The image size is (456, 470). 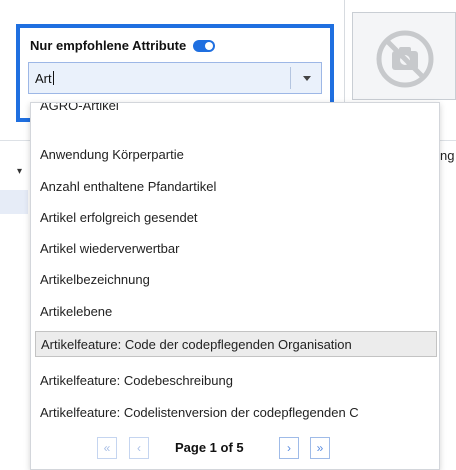 I want to click on dropdown-option: Artikelbezeichnung, so click(x=236, y=279).